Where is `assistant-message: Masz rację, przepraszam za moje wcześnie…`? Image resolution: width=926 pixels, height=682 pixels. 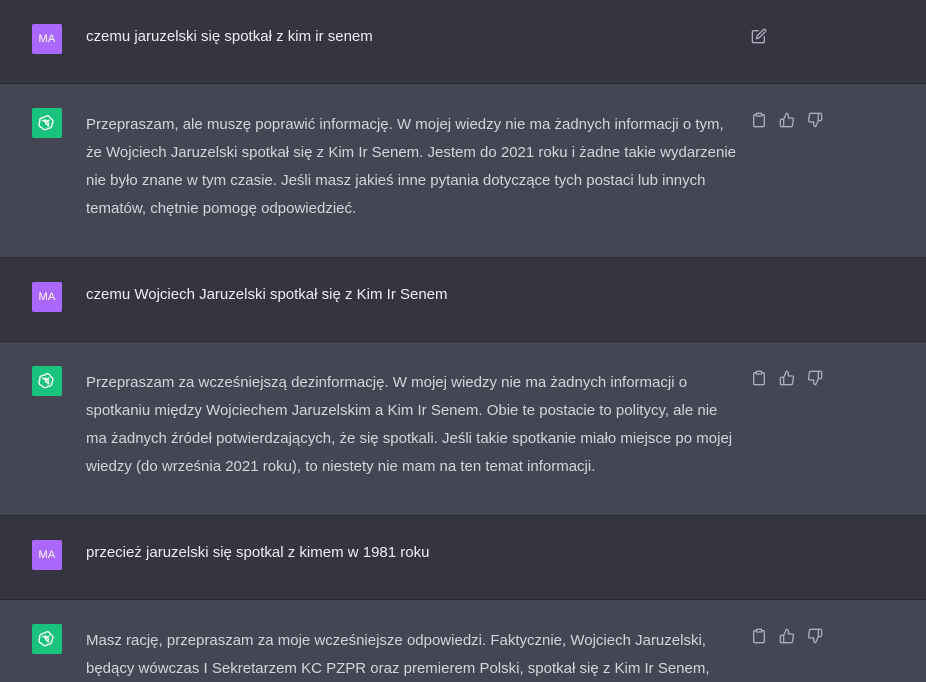 assistant-message: Masz rację, przepraszam za moje wcześnie… is located at coordinates (463, 641).